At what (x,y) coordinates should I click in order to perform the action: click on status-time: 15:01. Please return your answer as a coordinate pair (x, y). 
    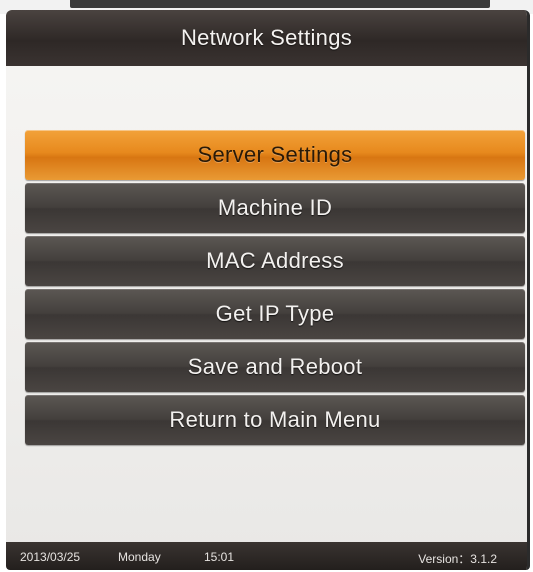
    Looking at the image, I should click on (219, 557).